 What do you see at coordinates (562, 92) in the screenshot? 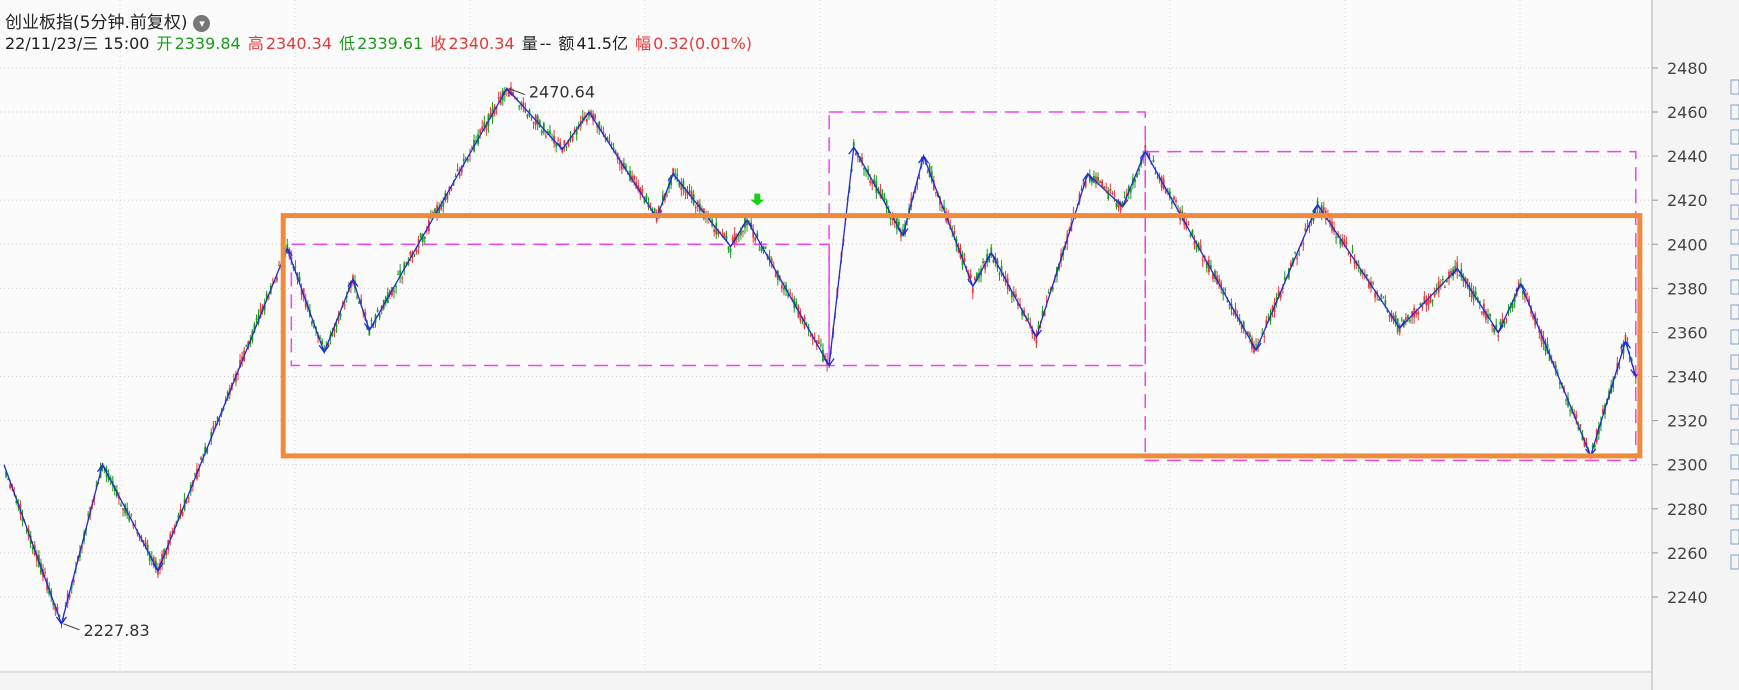
I see `annotation-label: 2470.64` at bounding box center [562, 92].